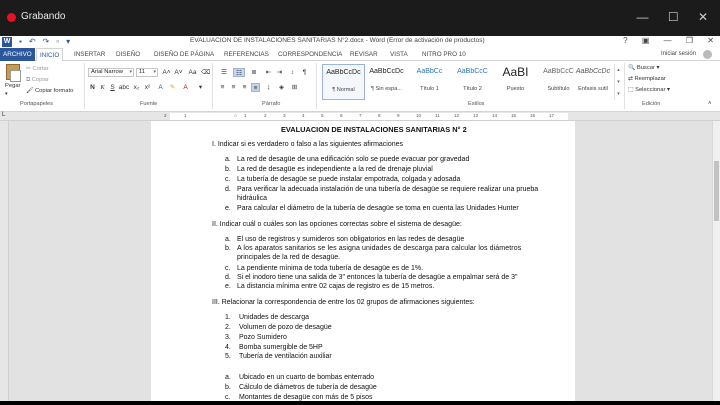 Image resolution: width=720 pixels, height=405 pixels. What do you see at coordinates (84, 86) in the screenshot?
I see `group-separator` at bounding box center [84, 86].